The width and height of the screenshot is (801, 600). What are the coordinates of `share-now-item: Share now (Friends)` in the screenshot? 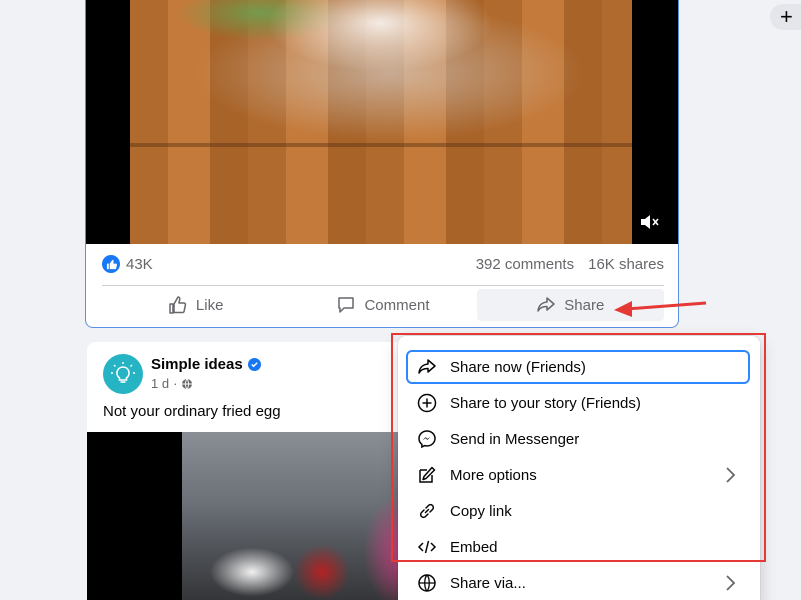 It's located at (578, 367).